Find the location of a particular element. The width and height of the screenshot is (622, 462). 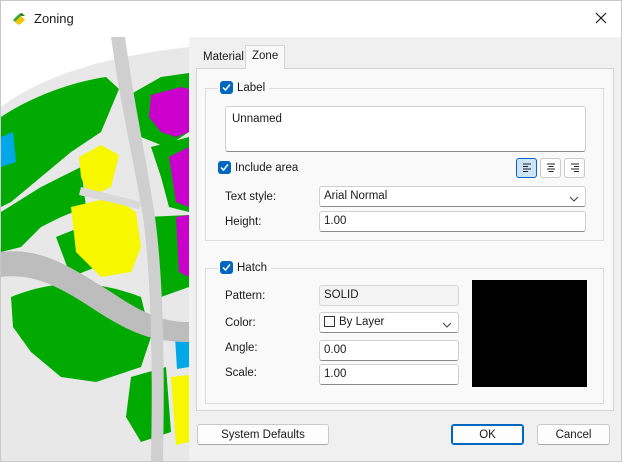

height-input: 1.00 is located at coordinates (452, 221).